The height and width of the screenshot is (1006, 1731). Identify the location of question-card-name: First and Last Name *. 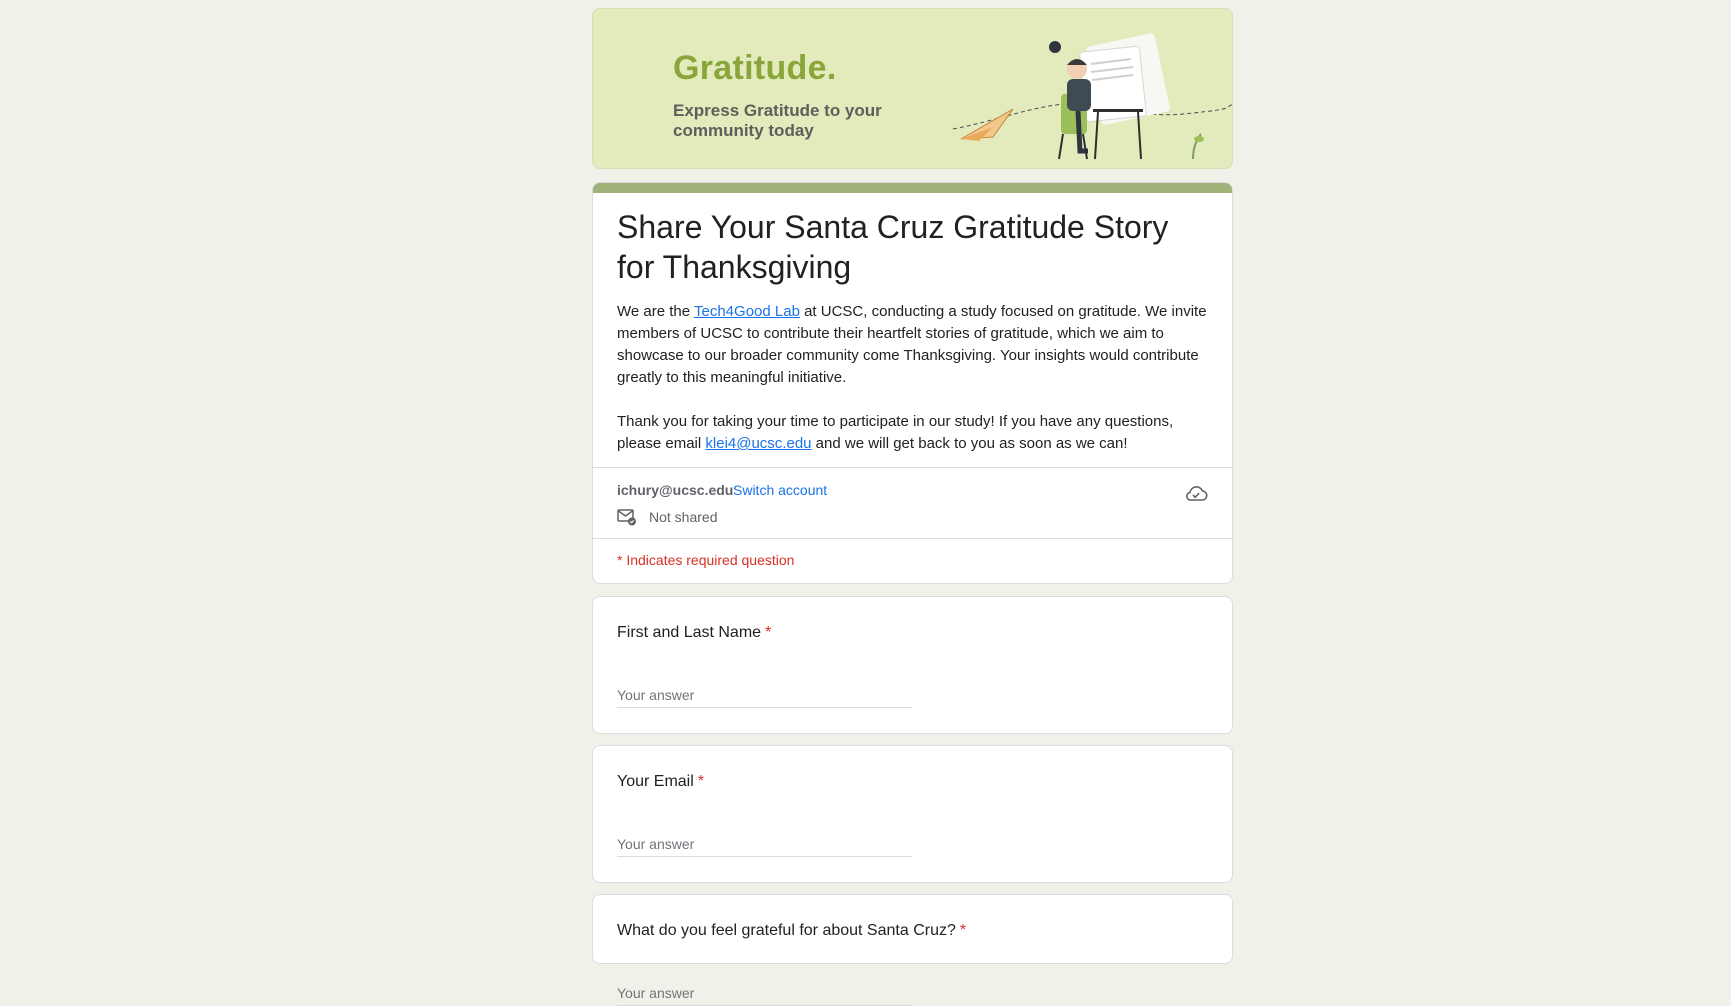
(912, 665).